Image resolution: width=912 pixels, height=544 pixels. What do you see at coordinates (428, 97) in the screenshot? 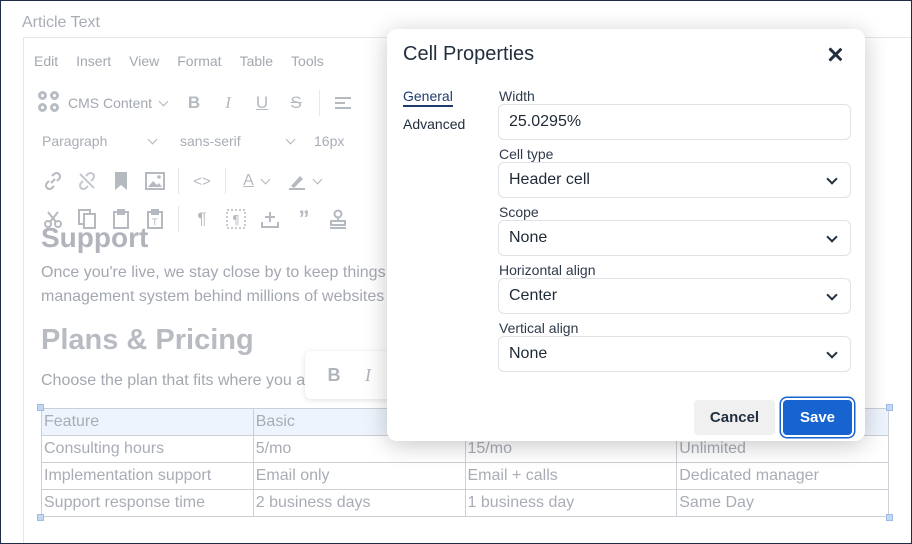
I see `tab-general: General` at bounding box center [428, 97].